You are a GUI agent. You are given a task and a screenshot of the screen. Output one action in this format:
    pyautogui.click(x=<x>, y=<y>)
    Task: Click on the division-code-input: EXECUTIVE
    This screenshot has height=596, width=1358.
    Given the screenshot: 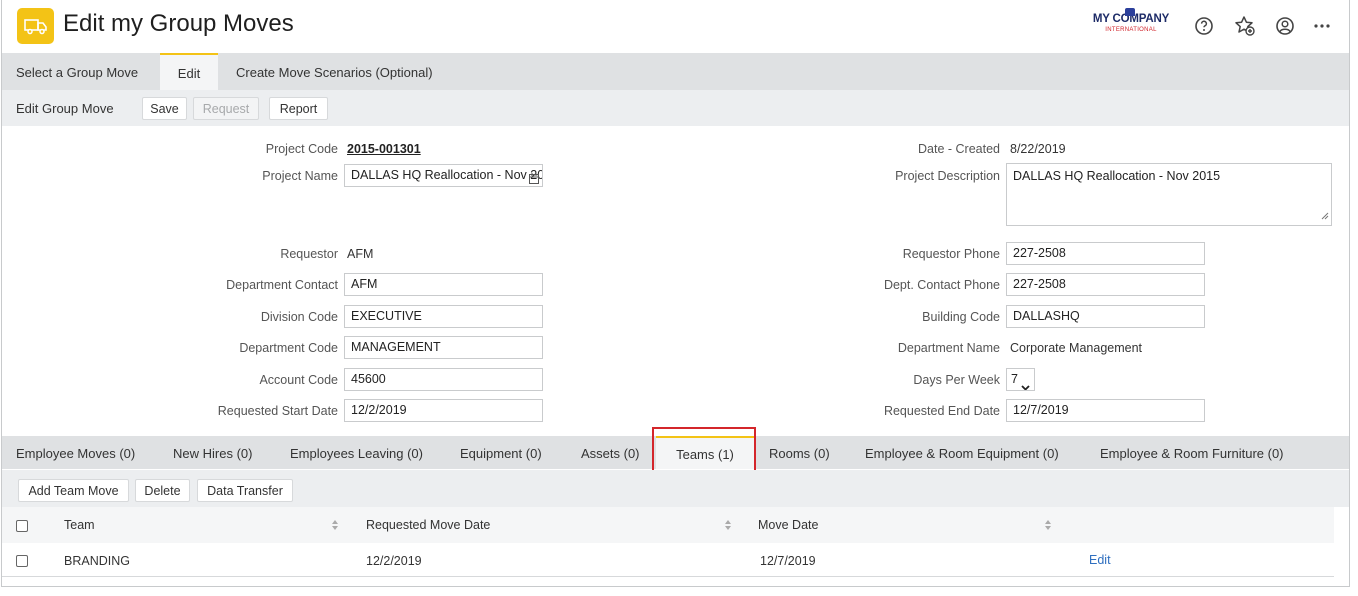 What is the action you would take?
    pyautogui.click(x=443, y=316)
    